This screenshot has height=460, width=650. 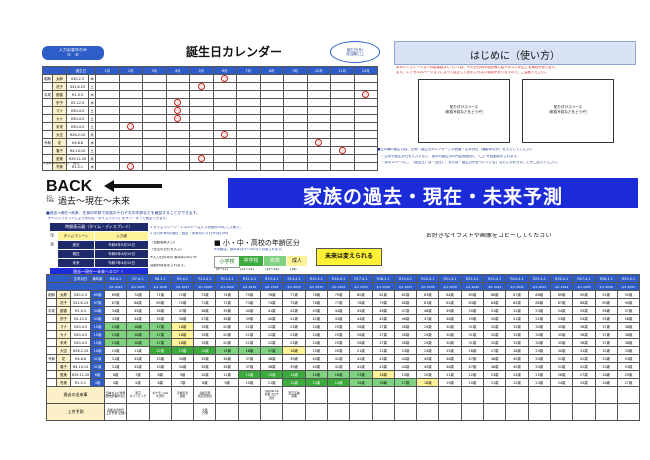 I want to click on past-event-cell: COVID-19 新型コロナ 流行, so click(x=272, y=395).